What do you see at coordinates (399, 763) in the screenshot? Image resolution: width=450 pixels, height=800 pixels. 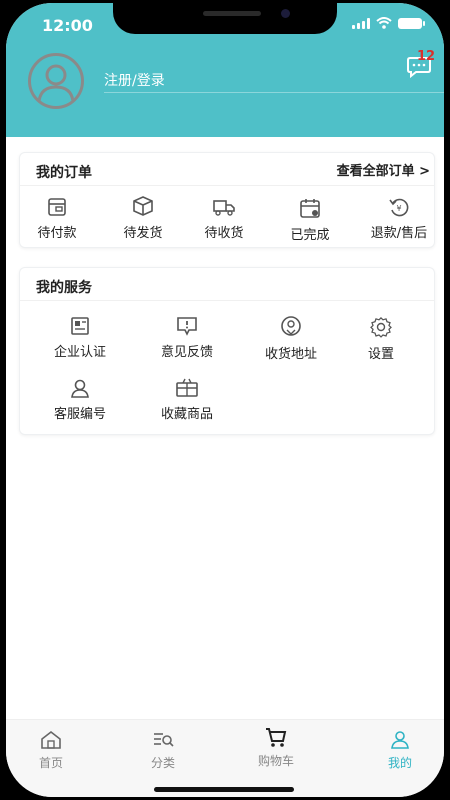 I see `tab-label: 我的` at bounding box center [399, 763].